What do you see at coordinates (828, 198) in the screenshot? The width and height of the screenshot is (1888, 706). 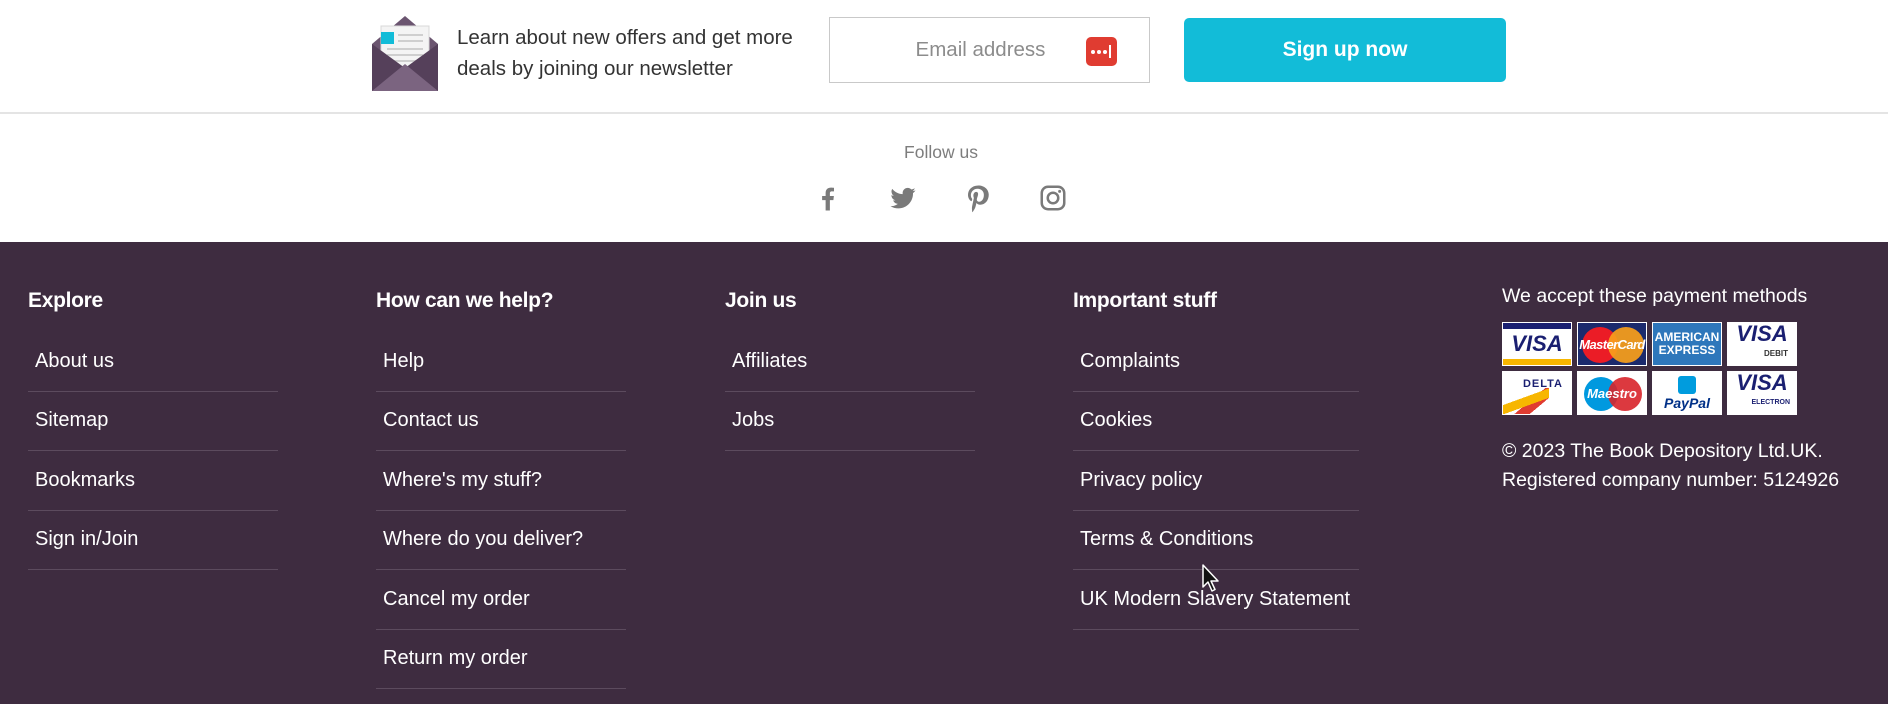 I see `facebook-icon` at bounding box center [828, 198].